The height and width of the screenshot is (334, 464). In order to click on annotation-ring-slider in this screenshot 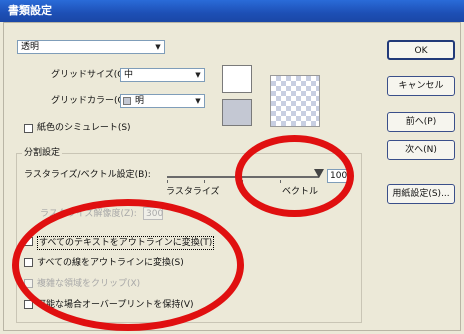, I will do `click(294, 176)`.